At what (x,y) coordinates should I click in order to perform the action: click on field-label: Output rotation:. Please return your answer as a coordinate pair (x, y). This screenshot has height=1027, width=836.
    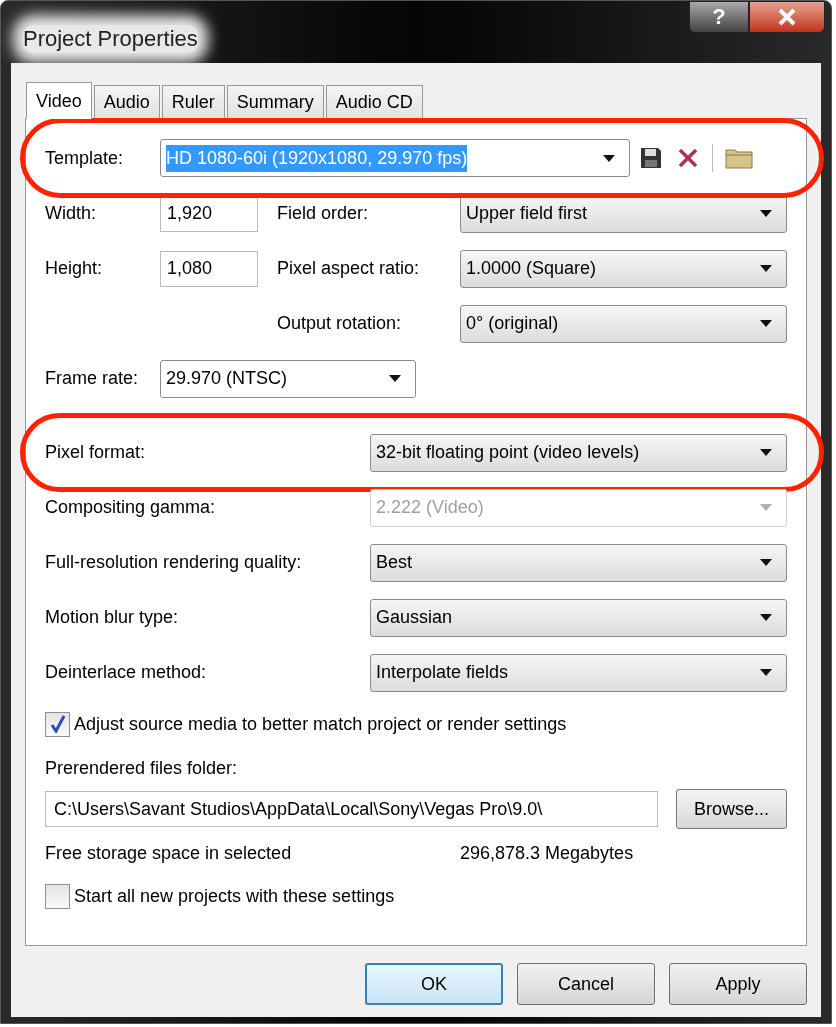
    Looking at the image, I should click on (340, 323).